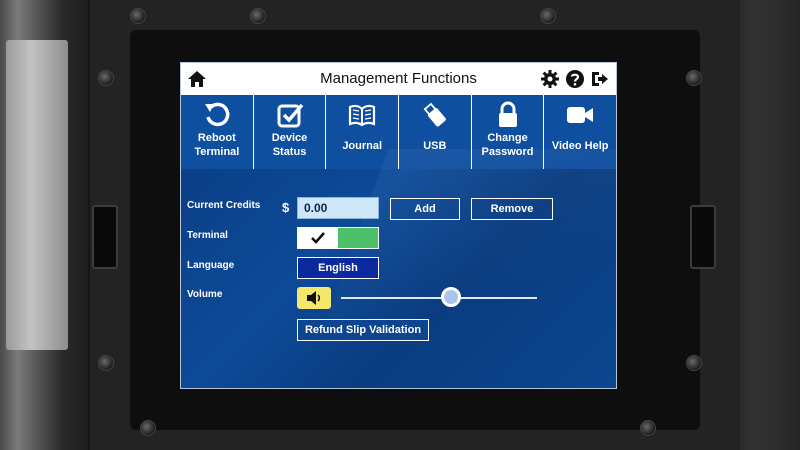  What do you see at coordinates (224, 205) in the screenshot?
I see `current-credits-label: Current Credits` at bounding box center [224, 205].